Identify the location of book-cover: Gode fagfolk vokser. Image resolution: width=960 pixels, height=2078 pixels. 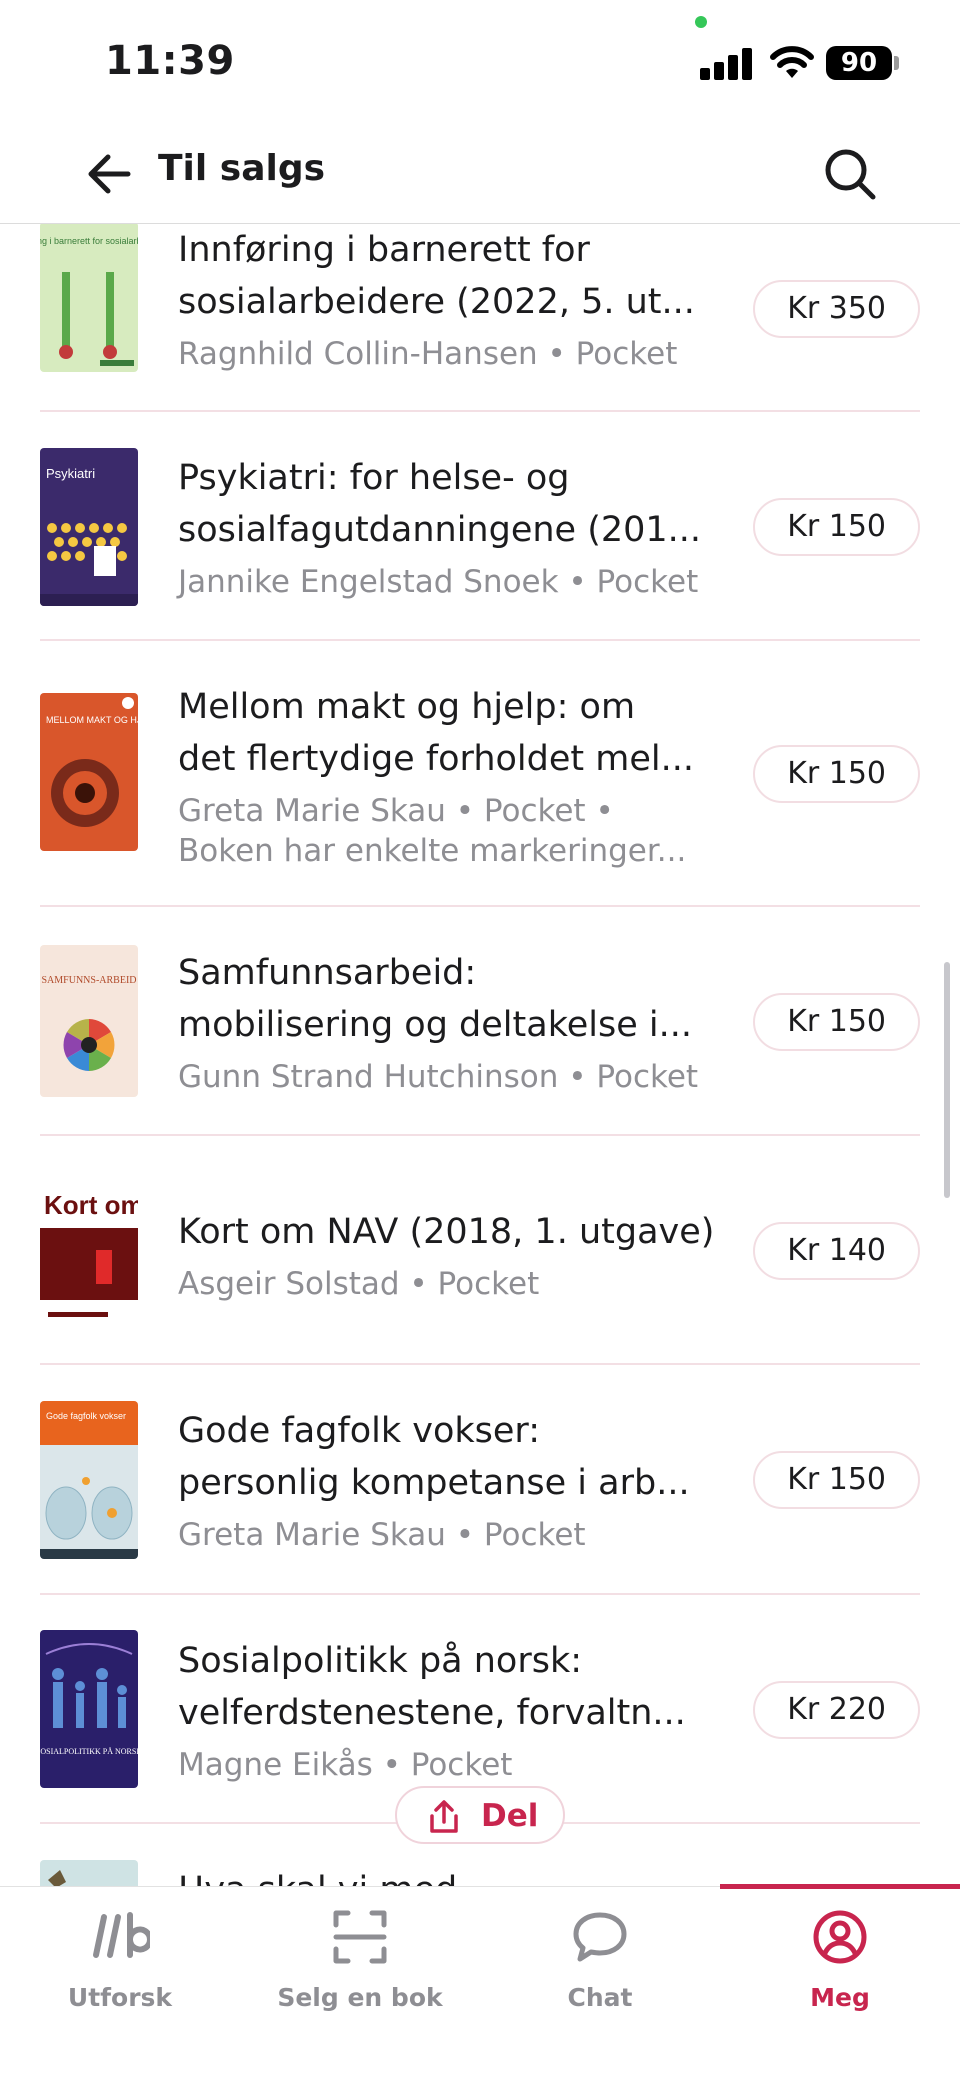
(89, 1480).